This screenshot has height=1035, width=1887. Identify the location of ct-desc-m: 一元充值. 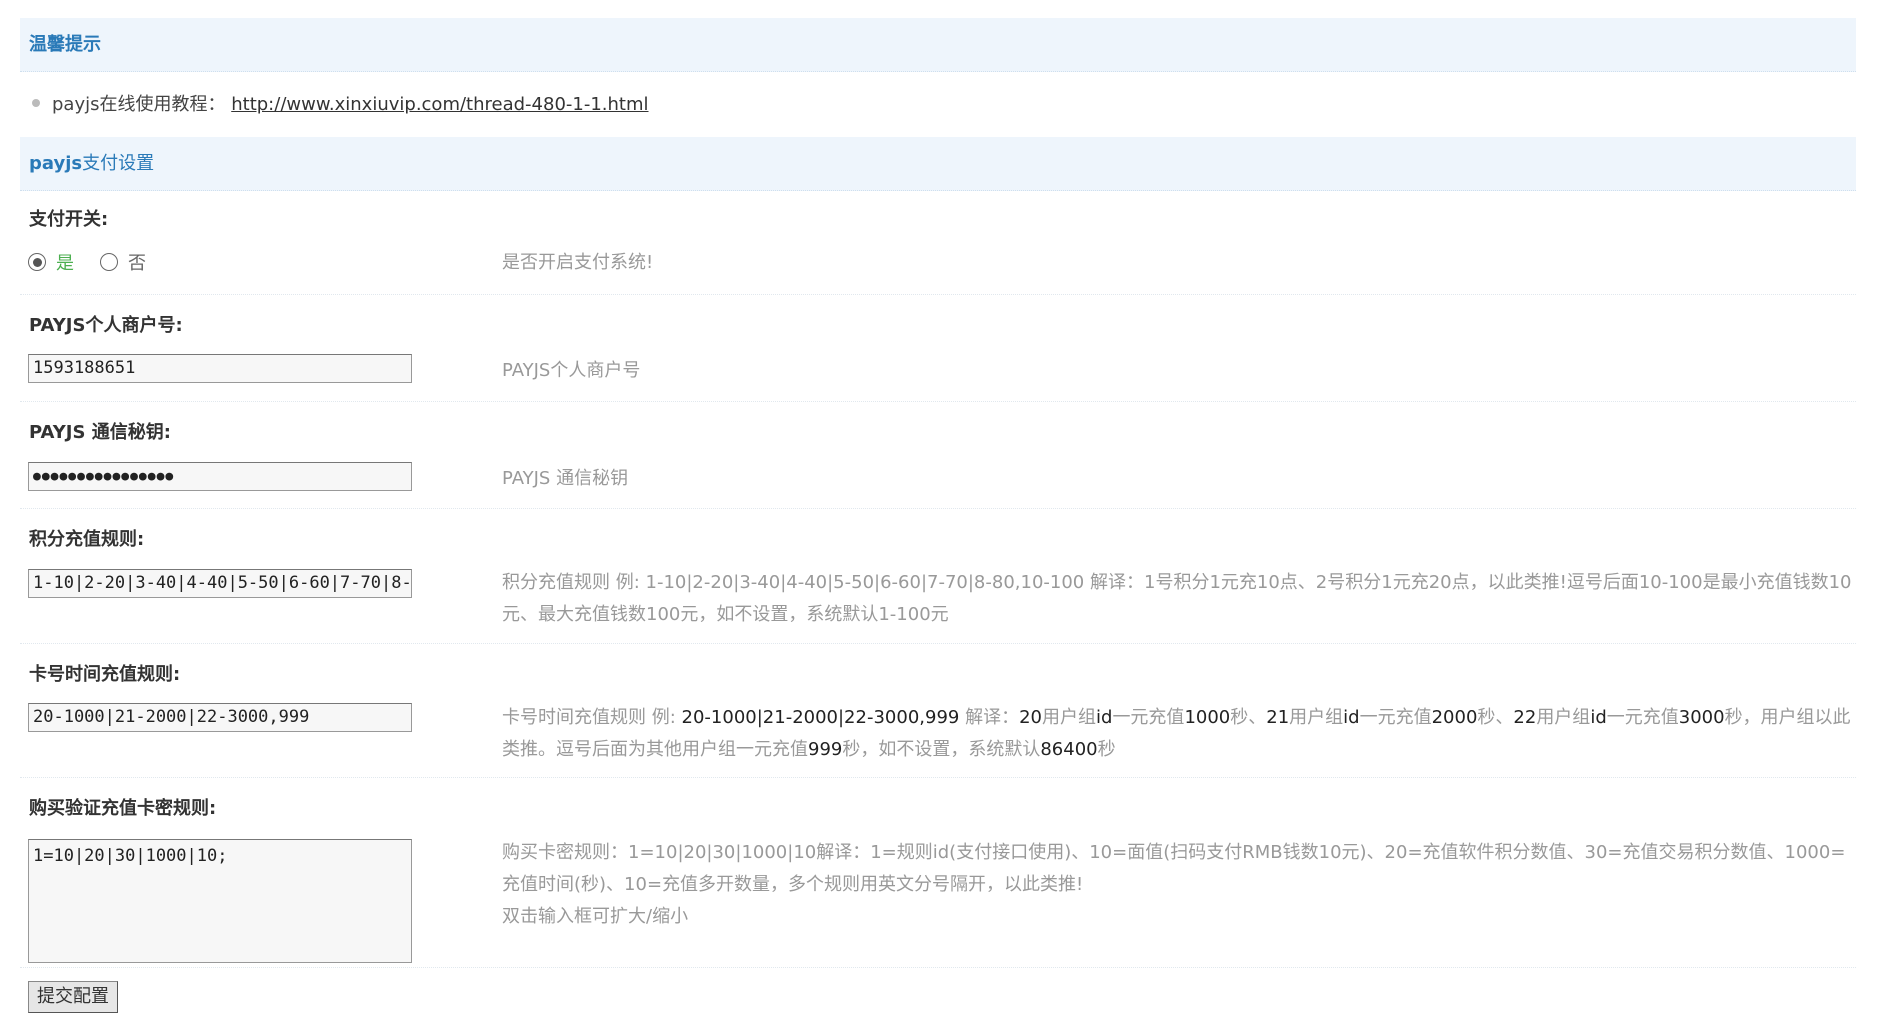
(1395, 717).